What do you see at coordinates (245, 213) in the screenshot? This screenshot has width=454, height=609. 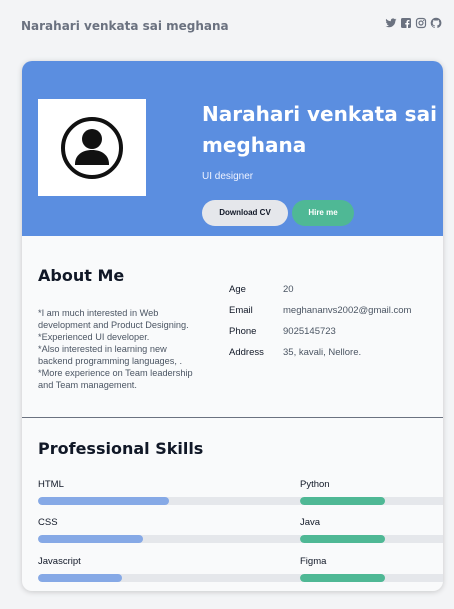 I see `download-cv-button: Download CV` at bounding box center [245, 213].